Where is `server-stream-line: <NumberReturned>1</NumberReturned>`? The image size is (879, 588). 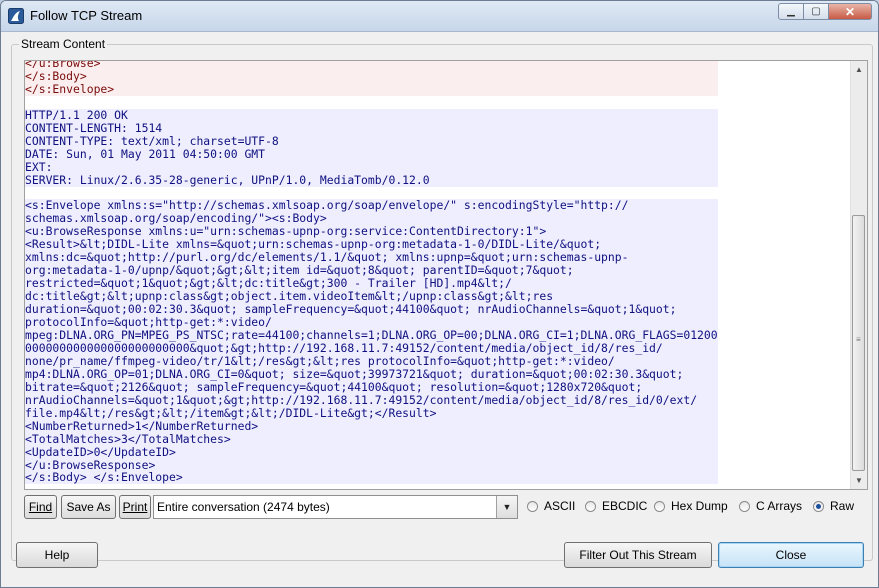
server-stream-line: <NumberReturned>1</NumberReturned> is located at coordinates (371, 426).